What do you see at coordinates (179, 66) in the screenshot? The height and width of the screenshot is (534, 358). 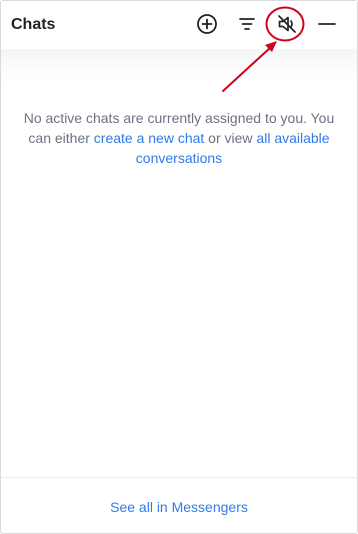 I see `header-shadow` at bounding box center [179, 66].